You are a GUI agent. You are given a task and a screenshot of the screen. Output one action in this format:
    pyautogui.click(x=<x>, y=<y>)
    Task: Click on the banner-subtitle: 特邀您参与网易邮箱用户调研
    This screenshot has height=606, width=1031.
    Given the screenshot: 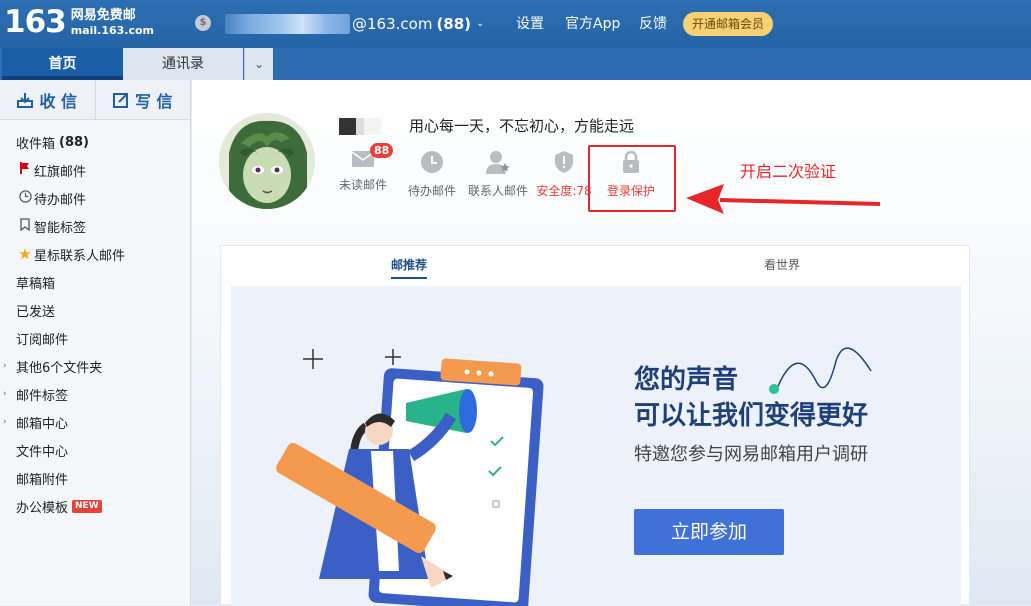 What is the action you would take?
    pyautogui.click(x=751, y=454)
    